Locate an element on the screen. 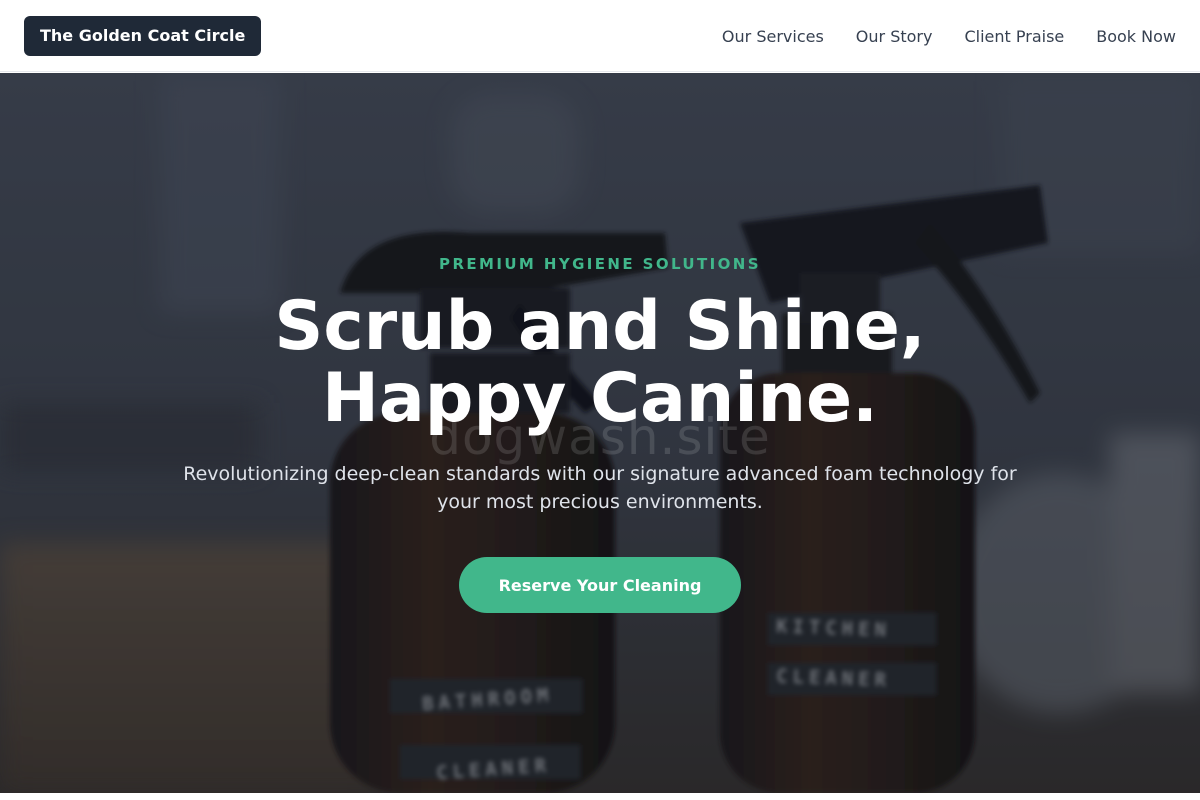 Image resolution: width=1200 pixels, height=800 pixels. nav-link-our-services: Our Services is located at coordinates (773, 36).